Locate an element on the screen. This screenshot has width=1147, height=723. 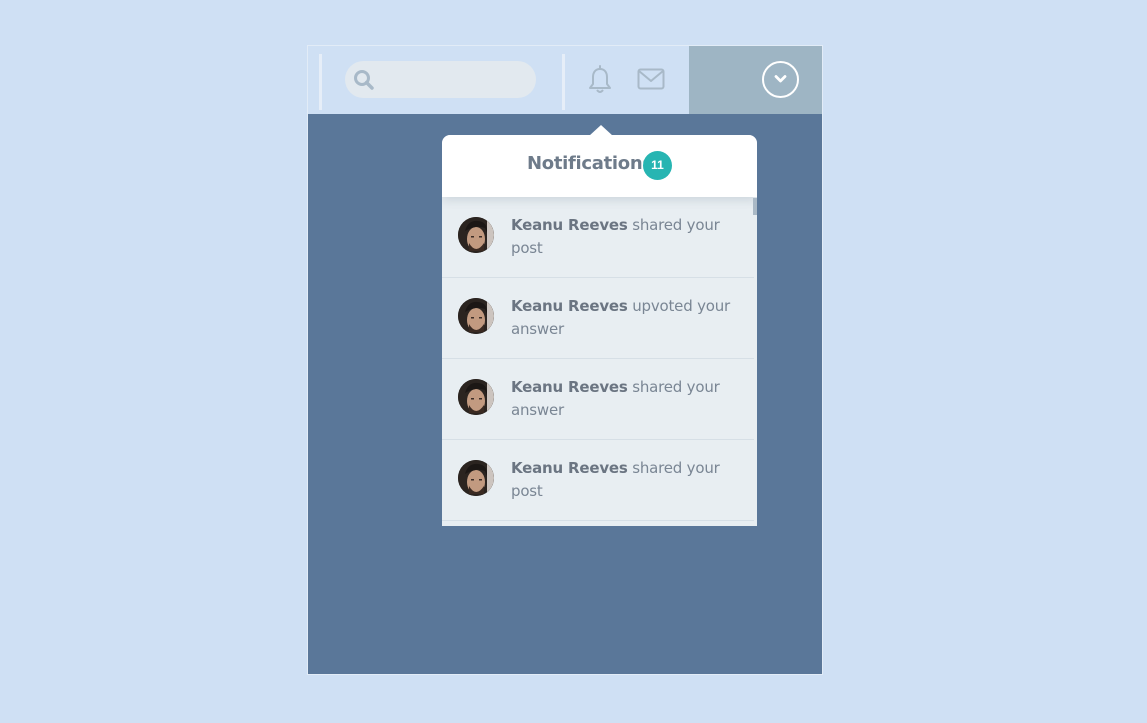
notifications-title: Notifications is located at coordinates (590, 163).